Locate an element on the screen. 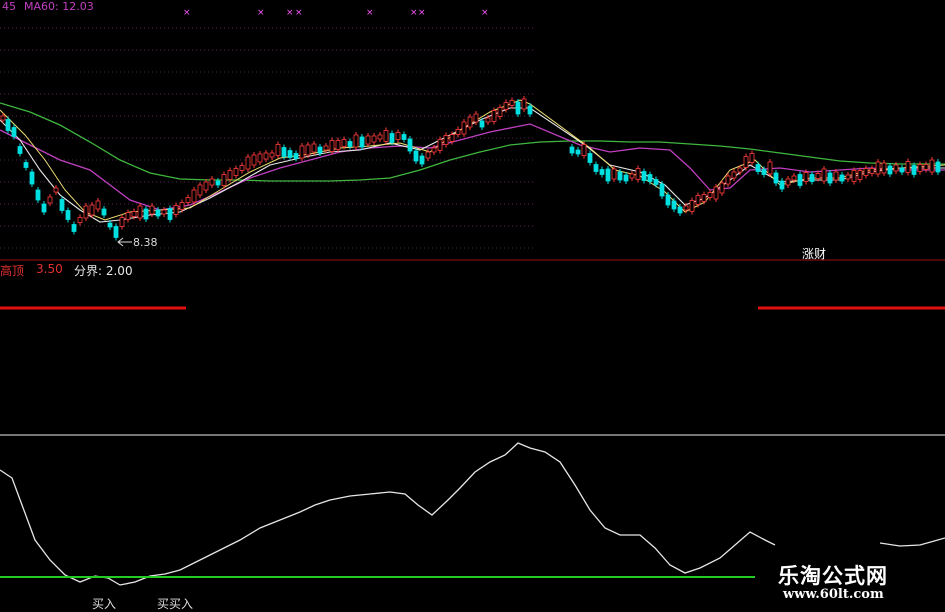  marker-5: × is located at coordinates (370, 13).